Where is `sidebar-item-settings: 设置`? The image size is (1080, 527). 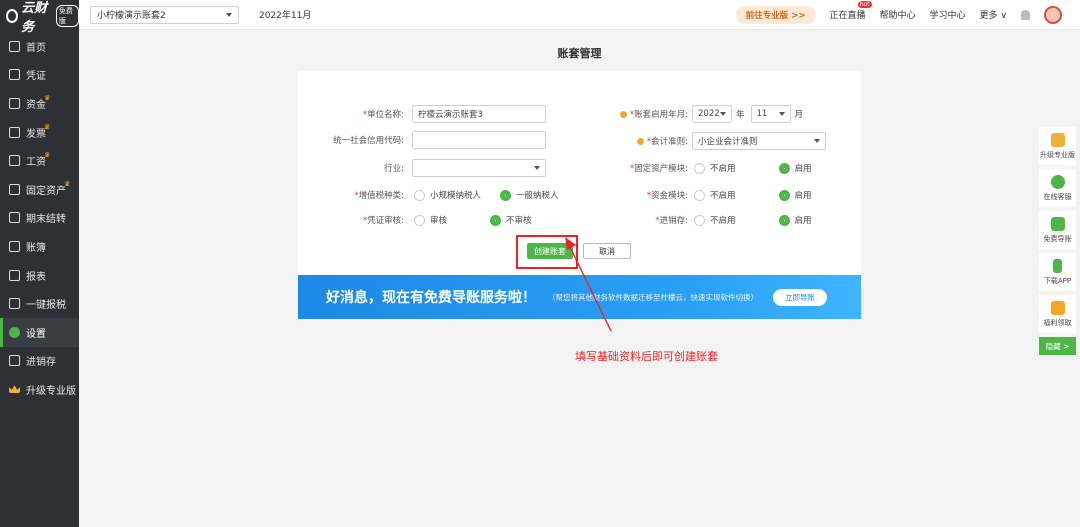
sidebar-item-settings: 设置 is located at coordinates (39, 332).